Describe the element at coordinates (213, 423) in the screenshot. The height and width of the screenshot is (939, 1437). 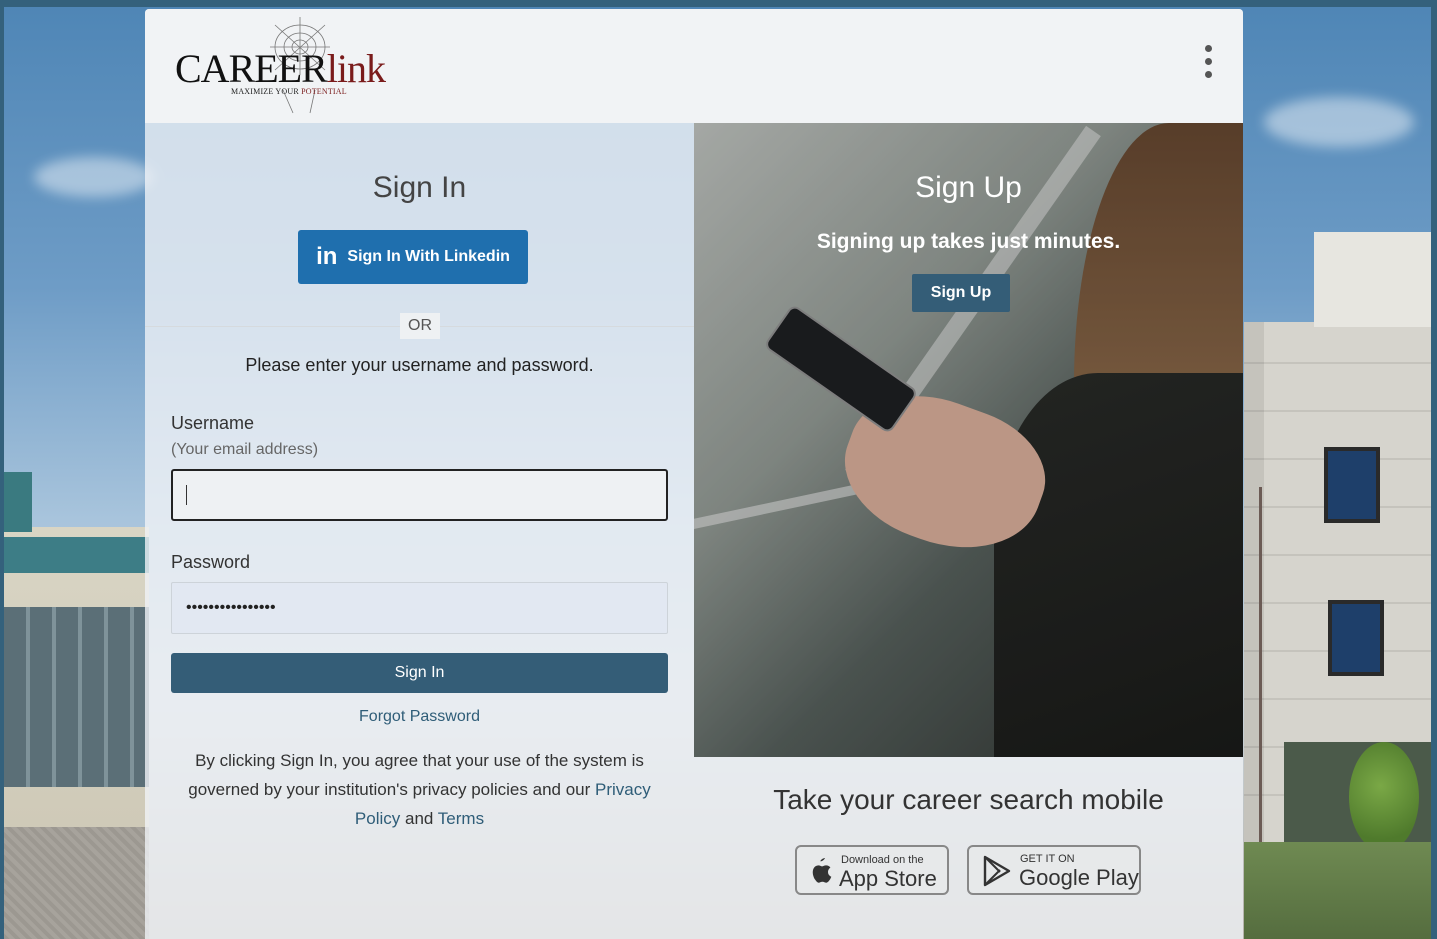
I see `username-label: Username` at that location.